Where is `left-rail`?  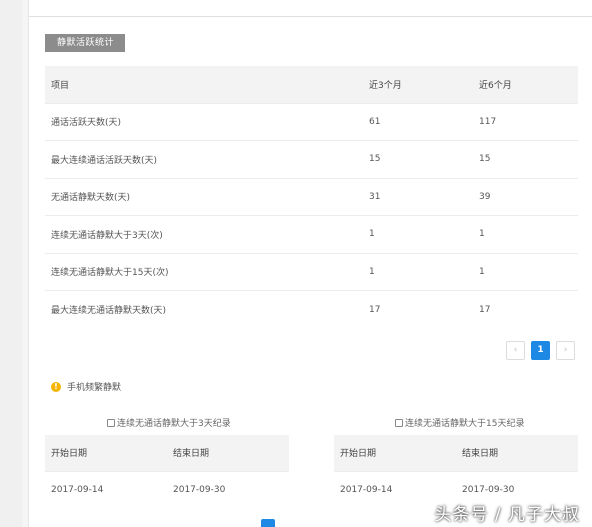 left-rail is located at coordinates (11, 263).